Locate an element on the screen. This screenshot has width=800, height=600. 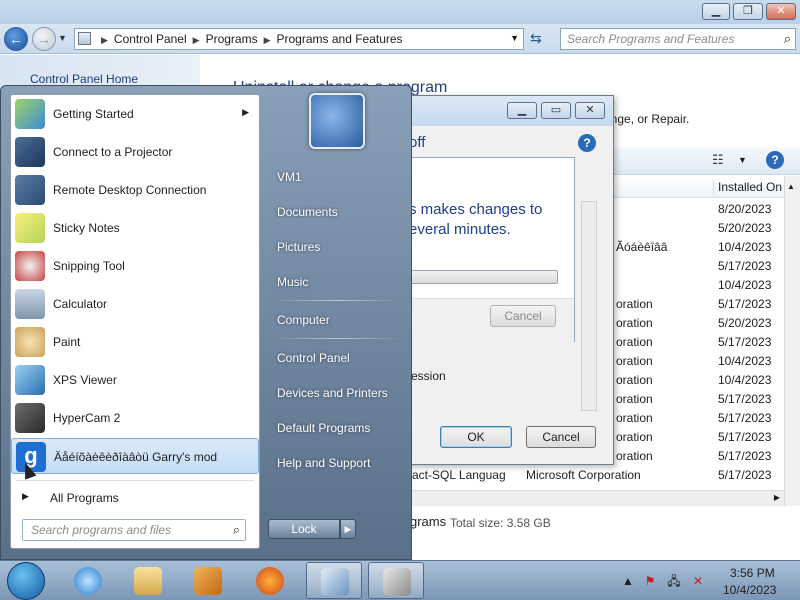
dialog-minimize-button: ▁ is located at coordinates (522, 110).